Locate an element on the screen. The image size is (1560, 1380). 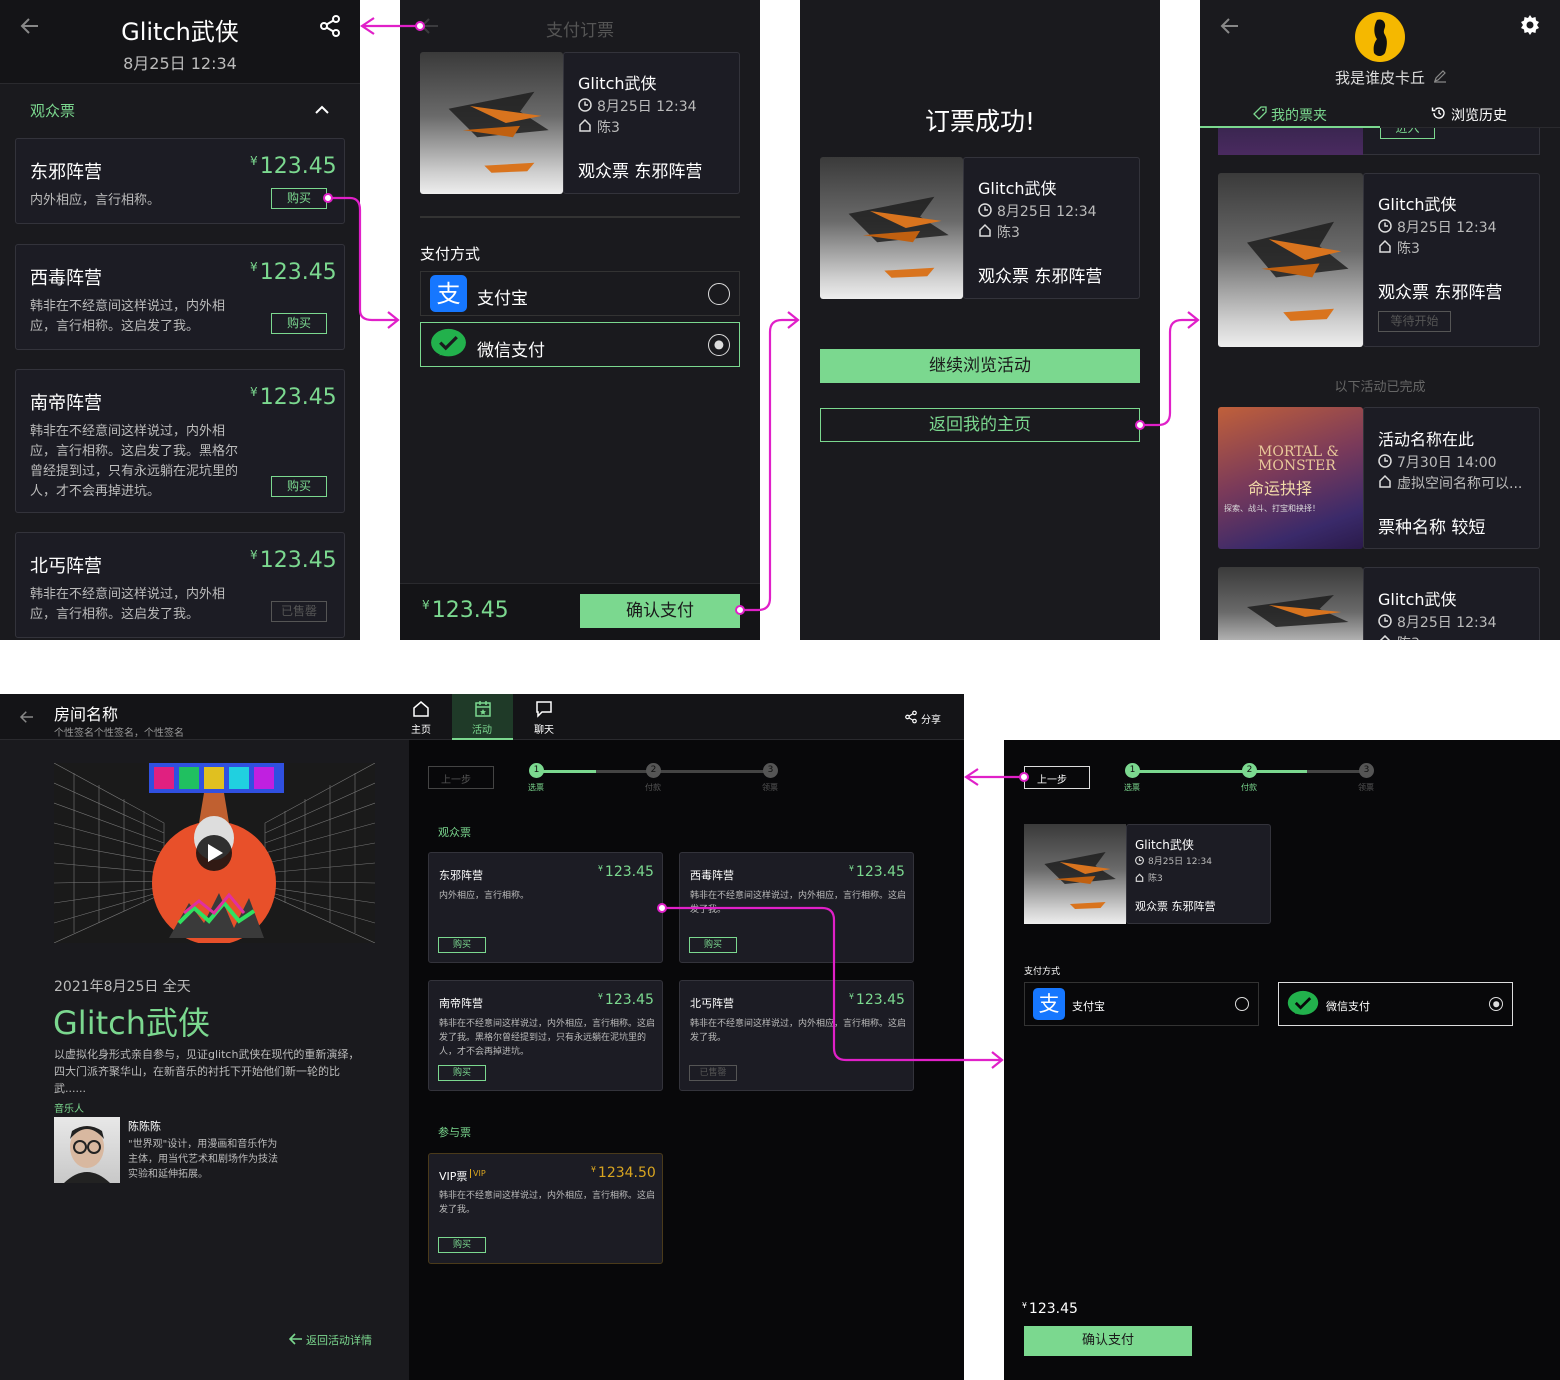
waiting-start-label: 等待开始 is located at coordinates (1414, 321).